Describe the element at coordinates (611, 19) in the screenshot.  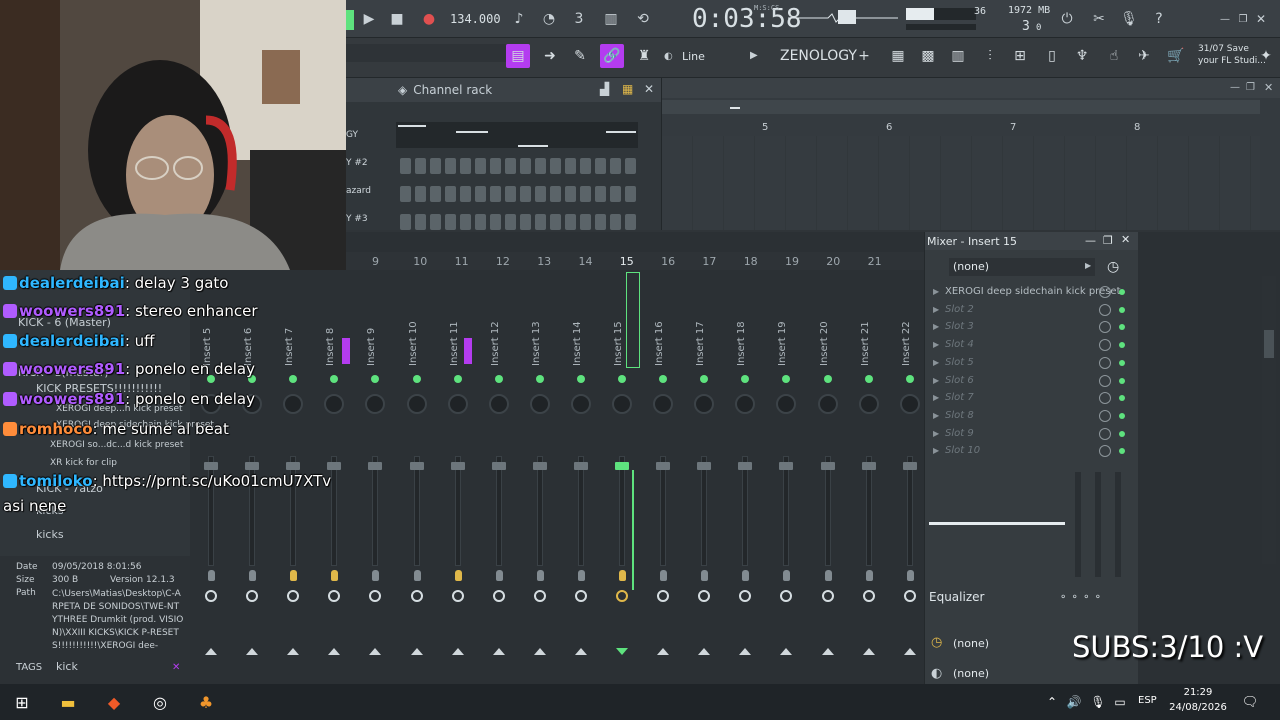
I see `step-edit-icon: ▥` at that location.